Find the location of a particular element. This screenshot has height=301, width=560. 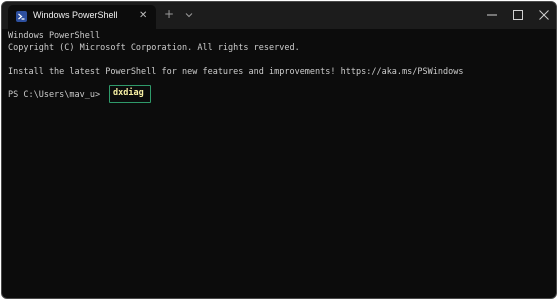

tab-title: Windows PowerShell is located at coordinates (75, 15).